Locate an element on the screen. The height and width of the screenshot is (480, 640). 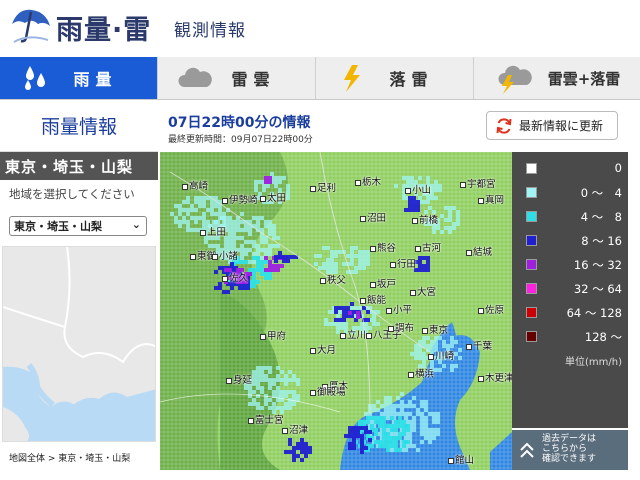
refresh-button: 最新情報に更新 is located at coordinates (552, 125).